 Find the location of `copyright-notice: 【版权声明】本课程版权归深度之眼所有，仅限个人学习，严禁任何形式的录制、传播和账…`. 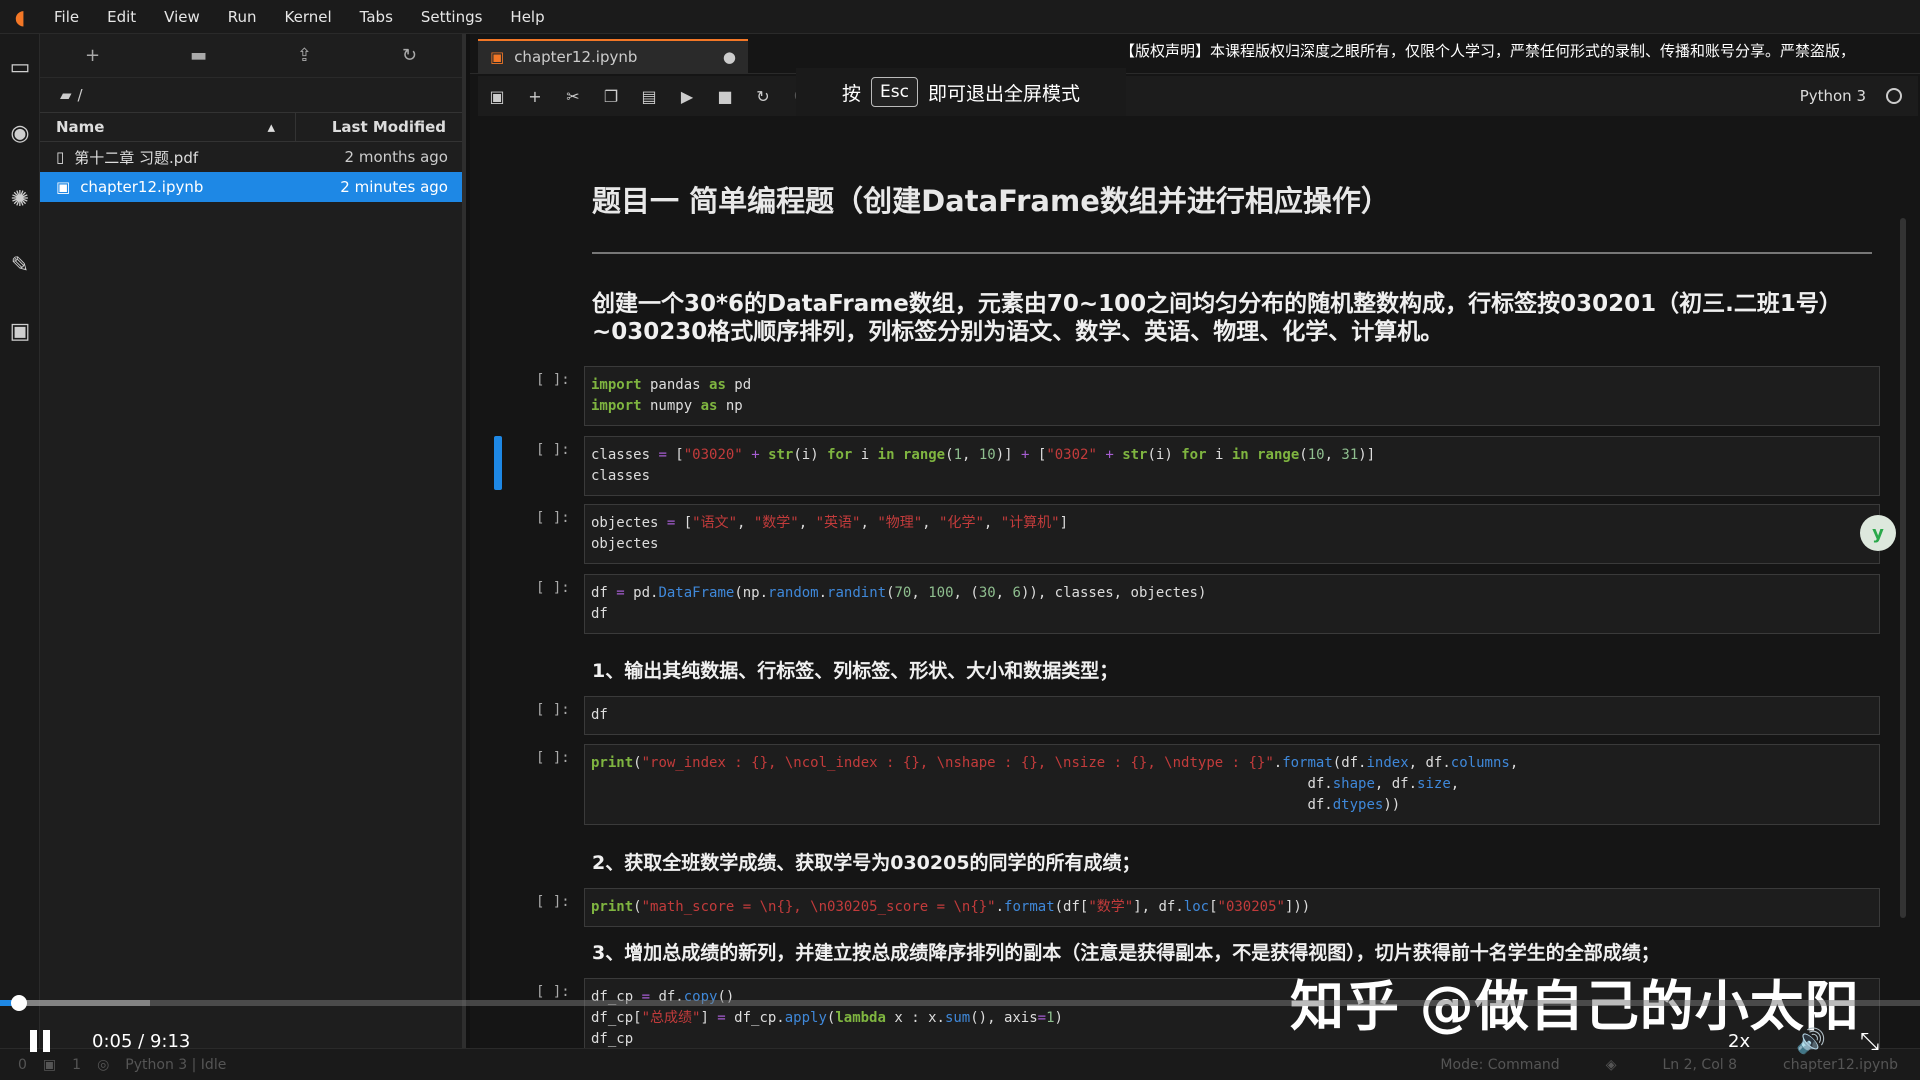

copyright-notice: 【版权声明】本课程版权归深度之眼所有，仅限个人学习，严禁任何形式的录制、传播和账… is located at coordinates (1488, 51).